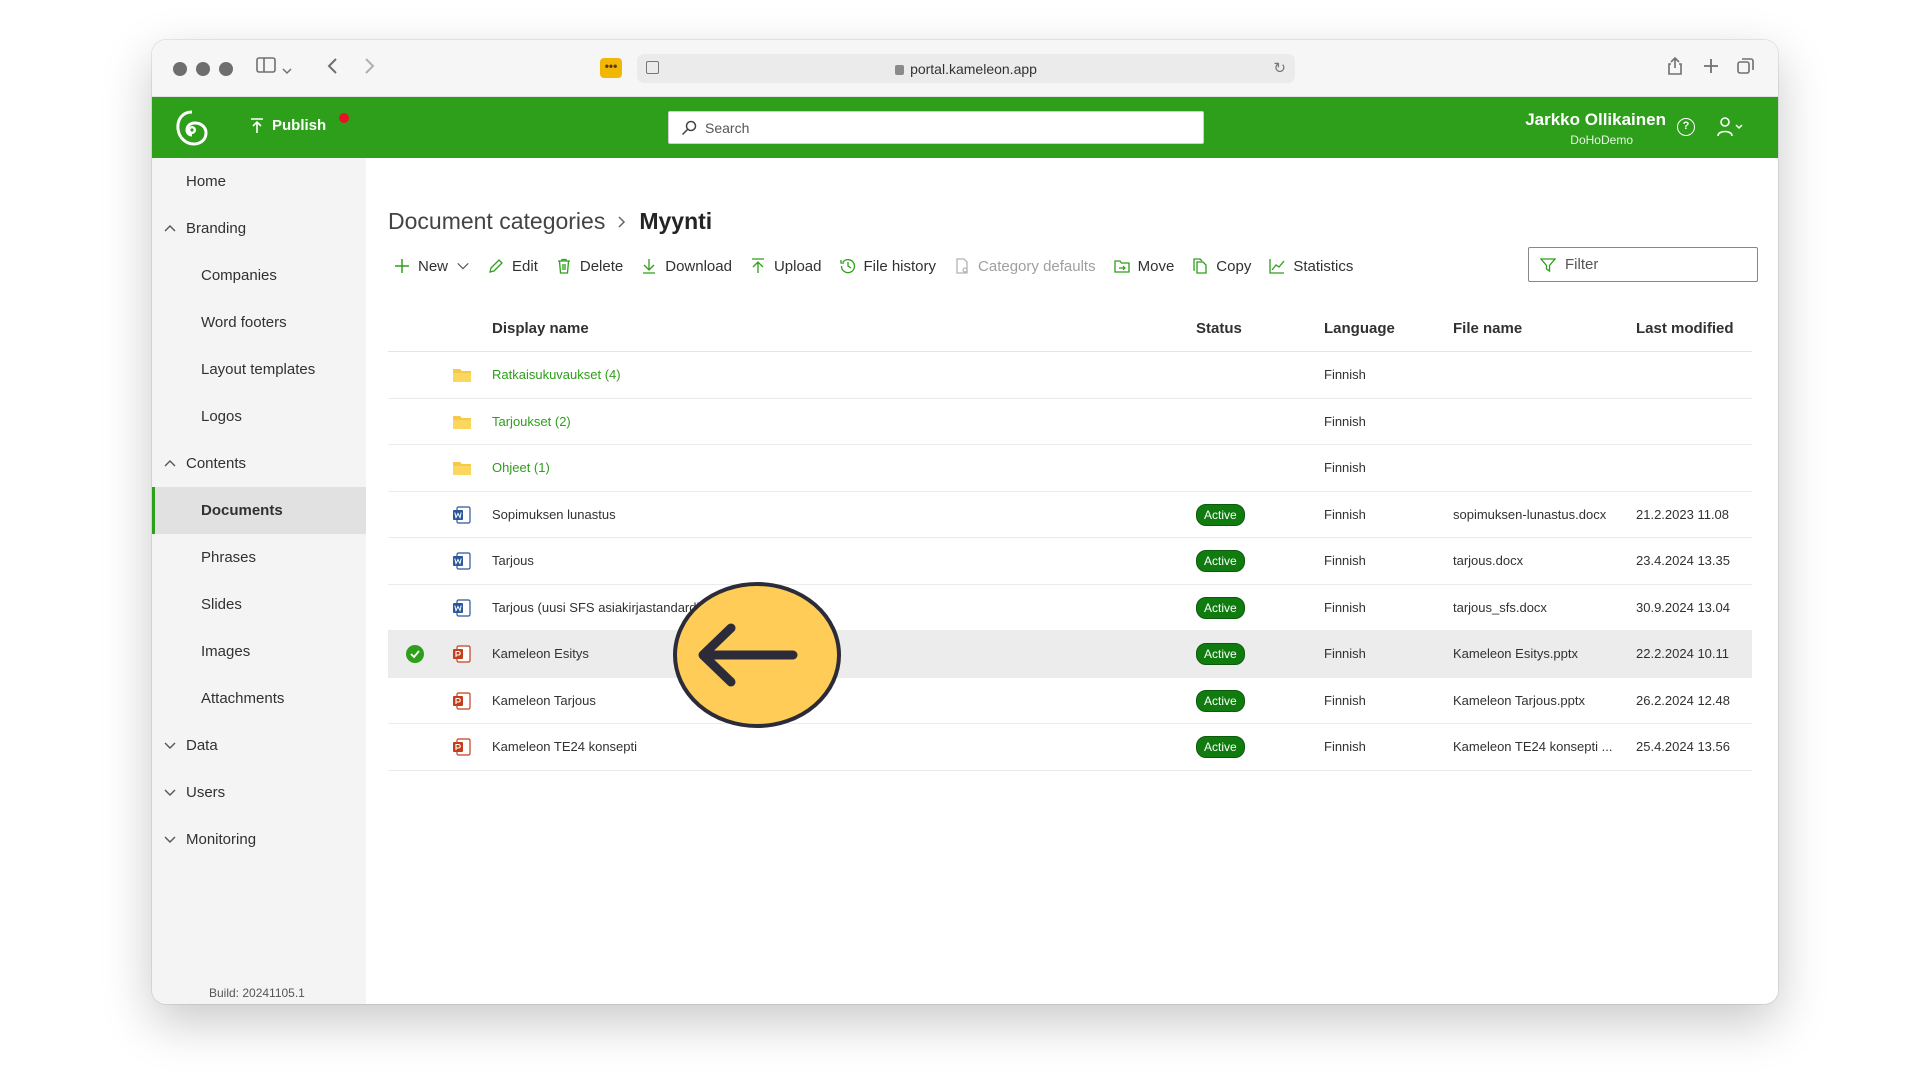  Describe the element at coordinates (259, 416) in the screenshot. I see `sidebar-item-logos: Logos` at that location.